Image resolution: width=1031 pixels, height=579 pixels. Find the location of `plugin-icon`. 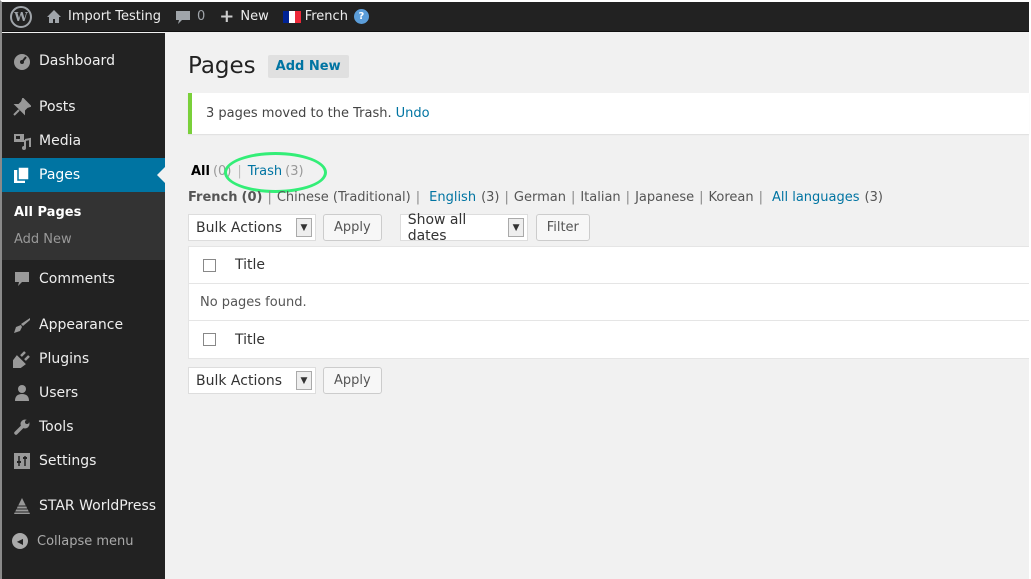

plugin-icon is located at coordinates (22, 359).